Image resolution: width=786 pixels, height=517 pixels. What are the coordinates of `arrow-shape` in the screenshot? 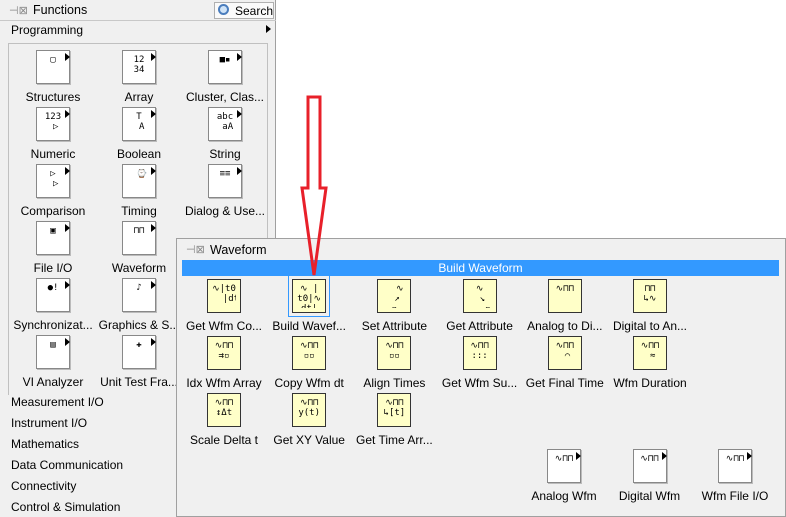 It's located at (314, 185).